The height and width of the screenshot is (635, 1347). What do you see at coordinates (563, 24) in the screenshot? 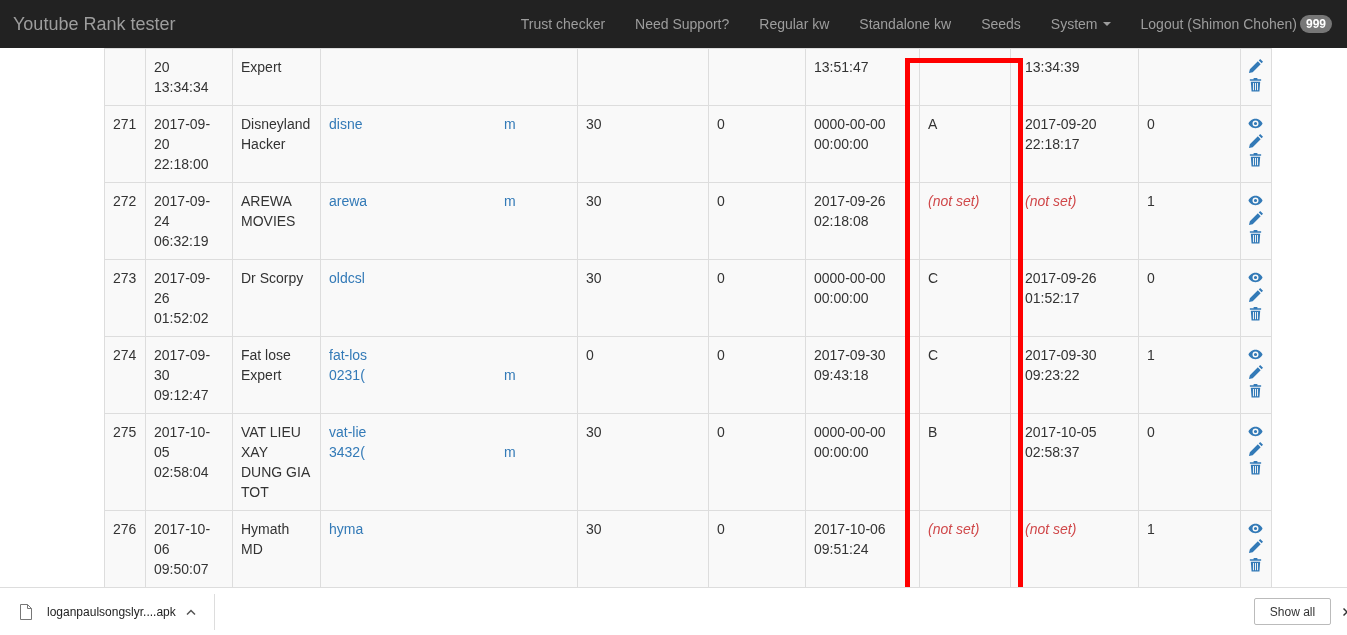
I see `nav-link: Trust checker` at bounding box center [563, 24].